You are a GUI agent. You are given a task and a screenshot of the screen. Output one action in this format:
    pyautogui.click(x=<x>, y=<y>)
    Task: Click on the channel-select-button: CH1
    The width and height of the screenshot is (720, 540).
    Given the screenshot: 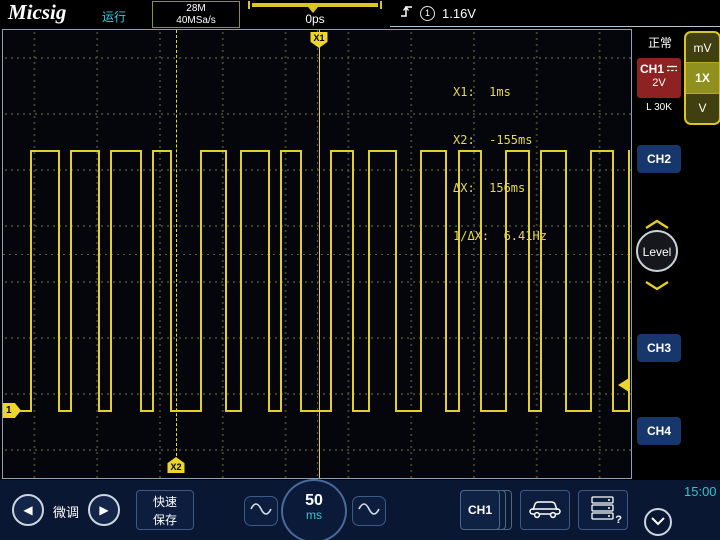 What is the action you would take?
    pyautogui.click(x=487, y=510)
    